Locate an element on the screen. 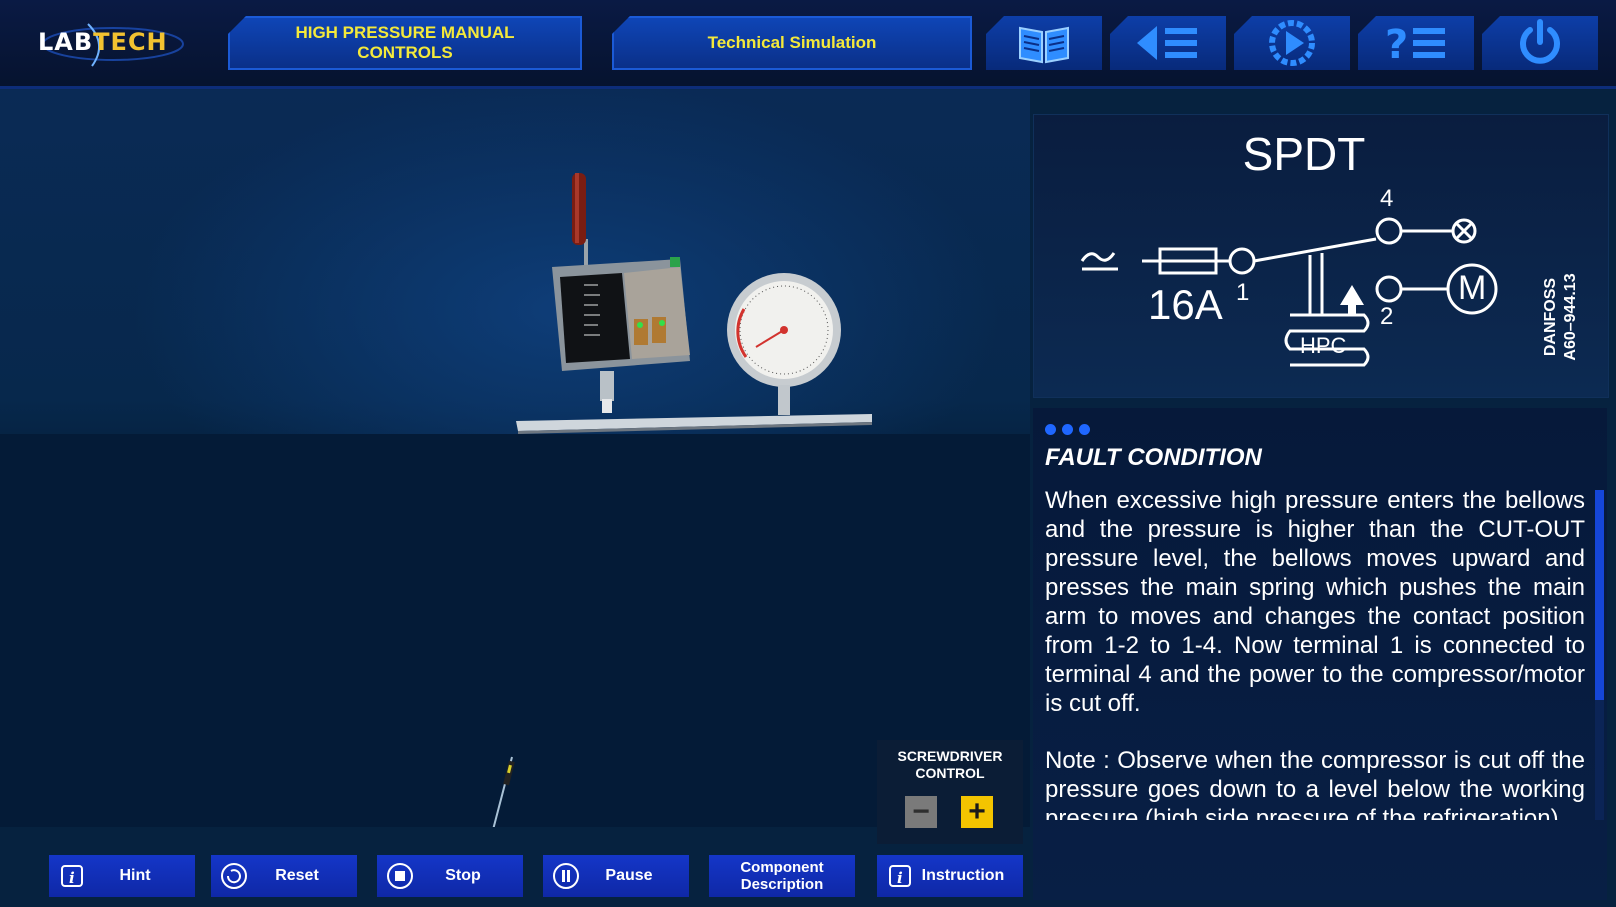 This screenshot has height=907, width=1616. technical-simulation-button: Technical Simulation is located at coordinates (792, 43).